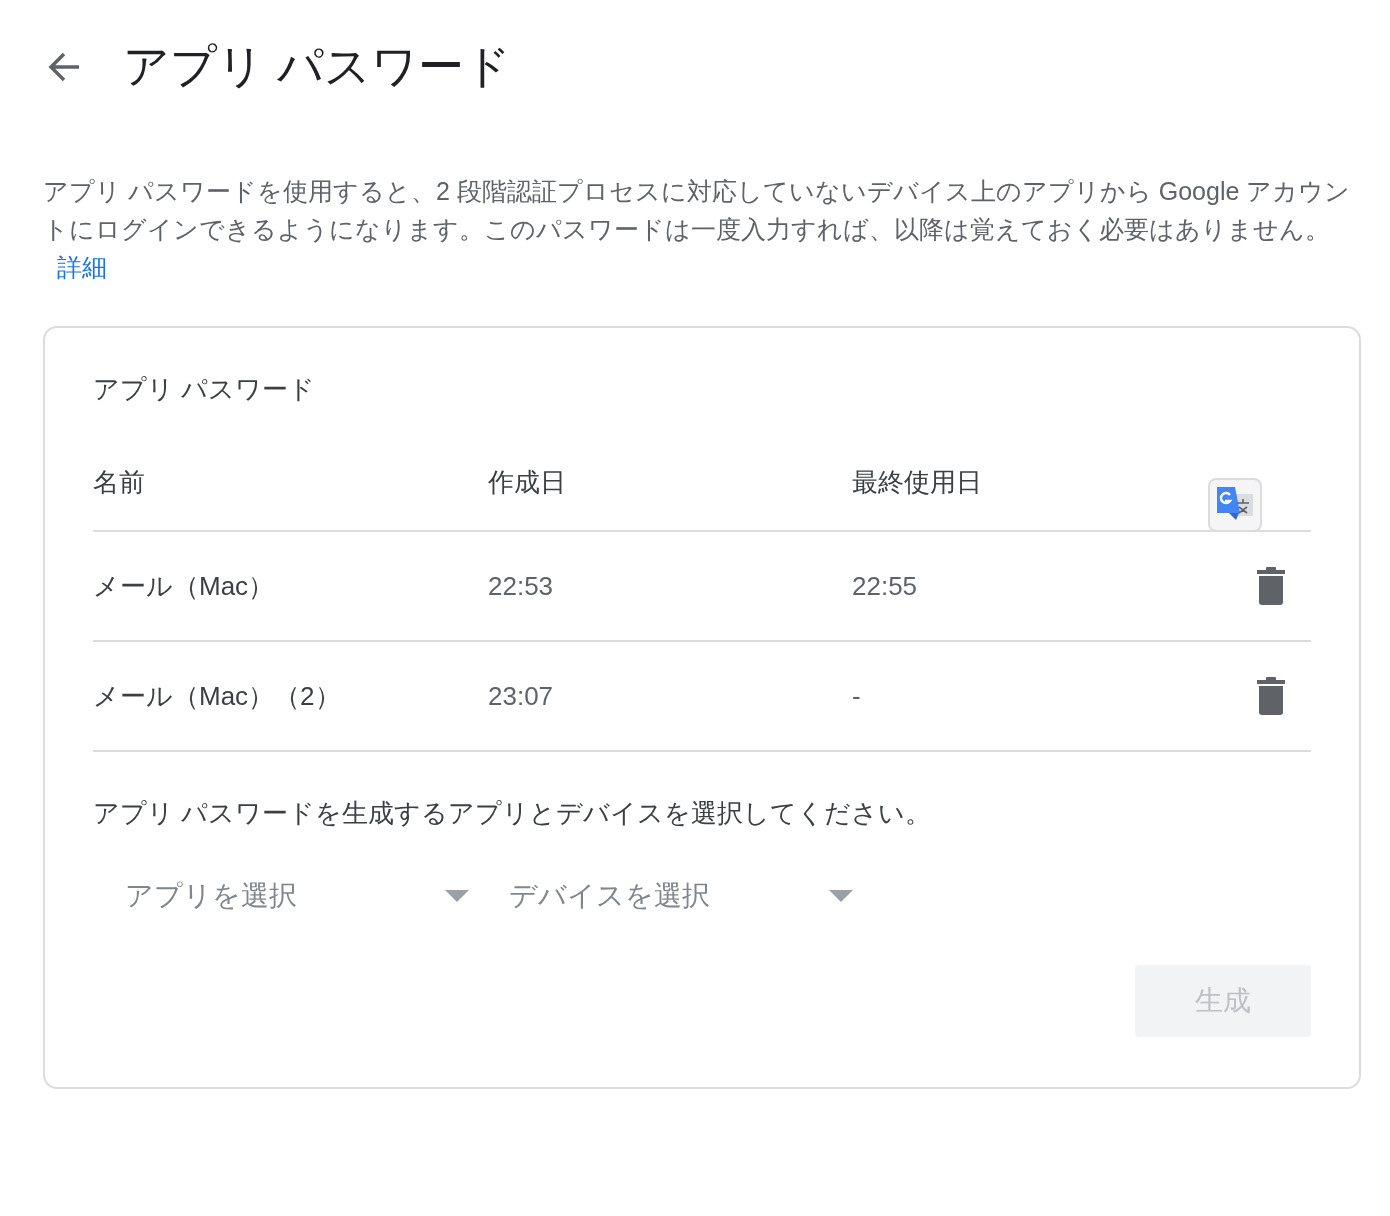 The height and width of the screenshot is (1216, 1390). I want to click on table-cell: 23:07, so click(670, 697).